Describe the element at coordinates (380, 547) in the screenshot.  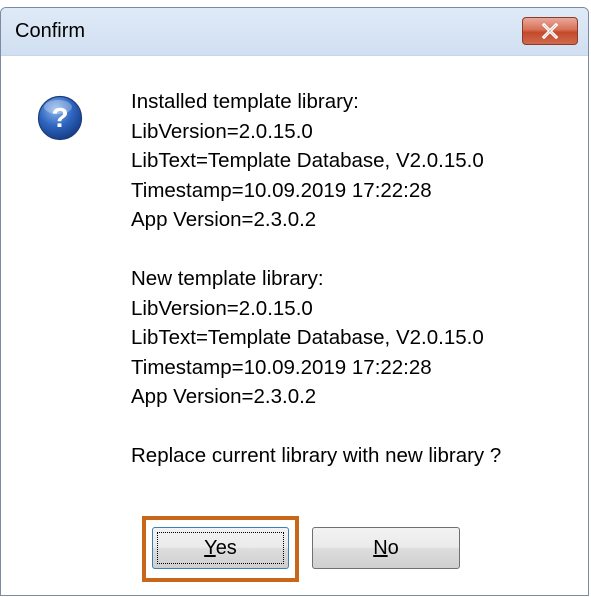
I see `no-mnemonic: N` at that location.